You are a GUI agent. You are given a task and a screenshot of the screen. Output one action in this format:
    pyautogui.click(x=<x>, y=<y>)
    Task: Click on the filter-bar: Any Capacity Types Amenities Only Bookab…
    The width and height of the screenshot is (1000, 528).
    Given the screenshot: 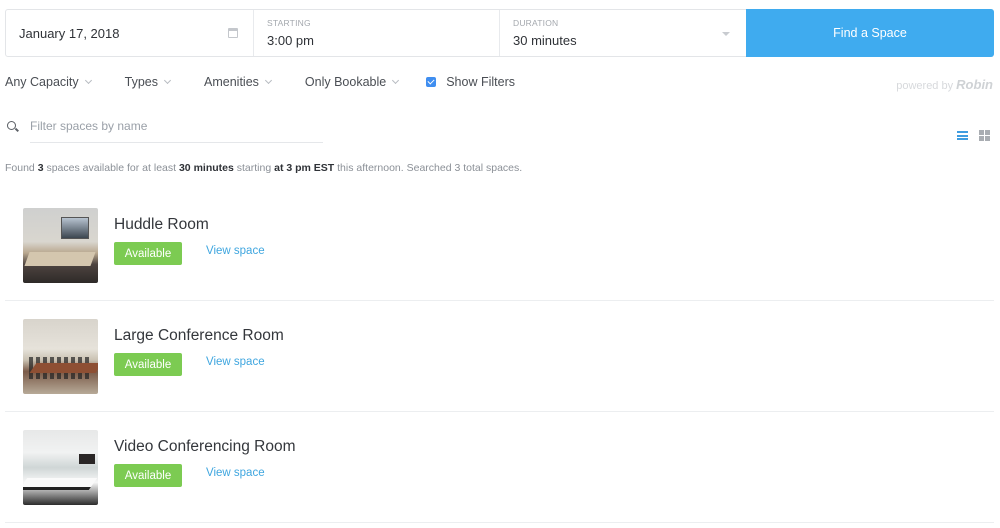 What is the action you would take?
    pyautogui.click(x=260, y=82)
    